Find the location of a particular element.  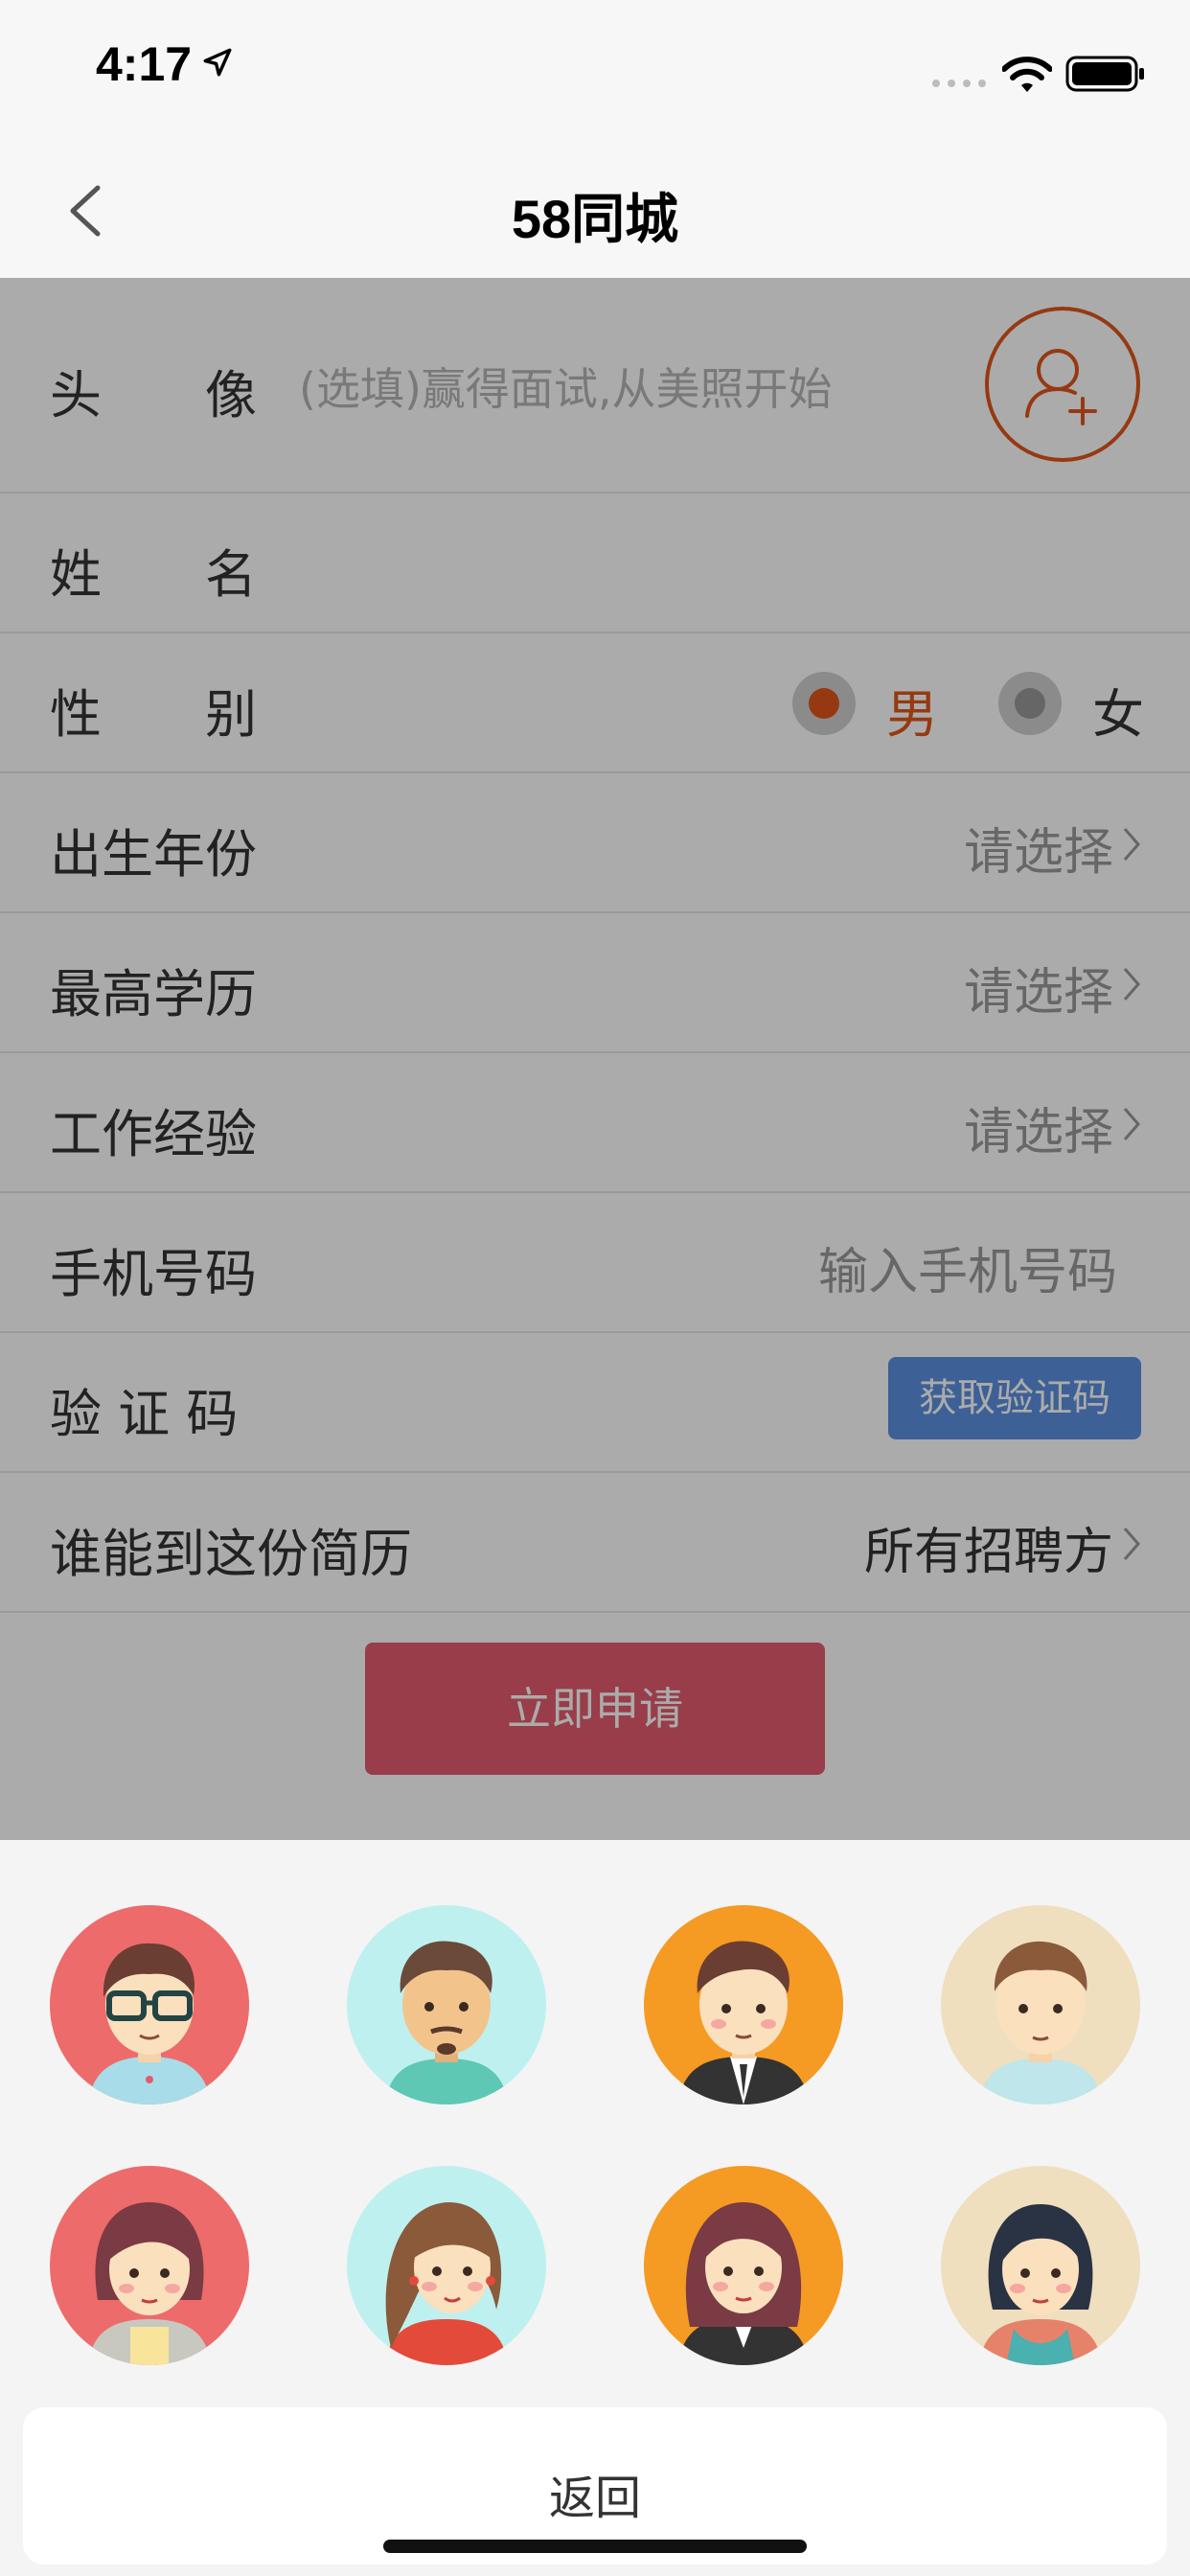

male-beard-avatar is located at coordinates (447, 2004).